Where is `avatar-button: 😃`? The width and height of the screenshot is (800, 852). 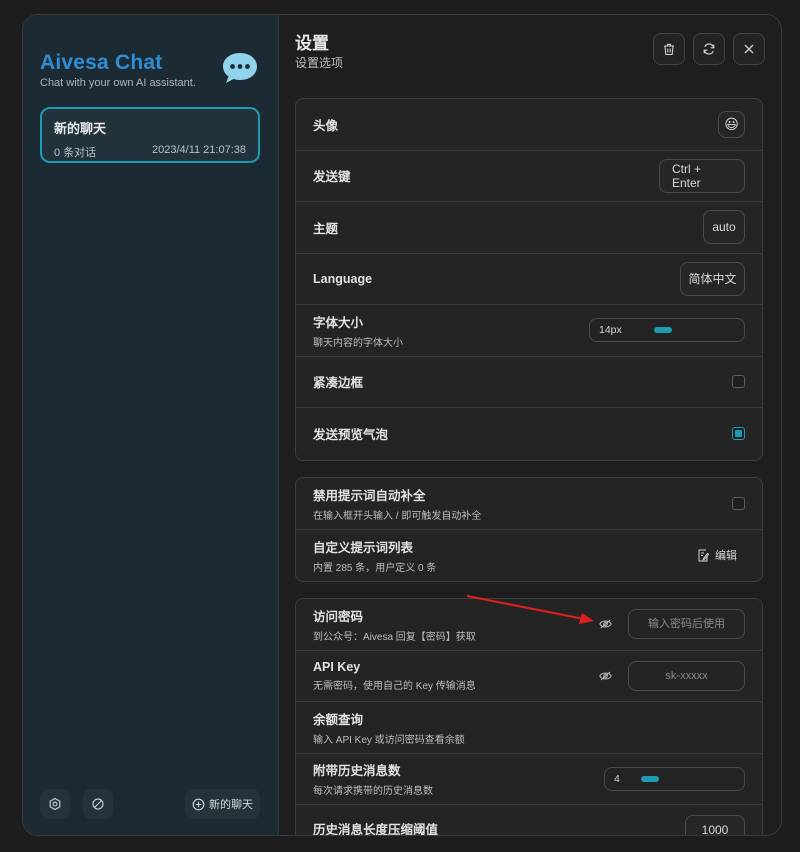 avatar-button: 😃 is located at coordinates (731, 124).